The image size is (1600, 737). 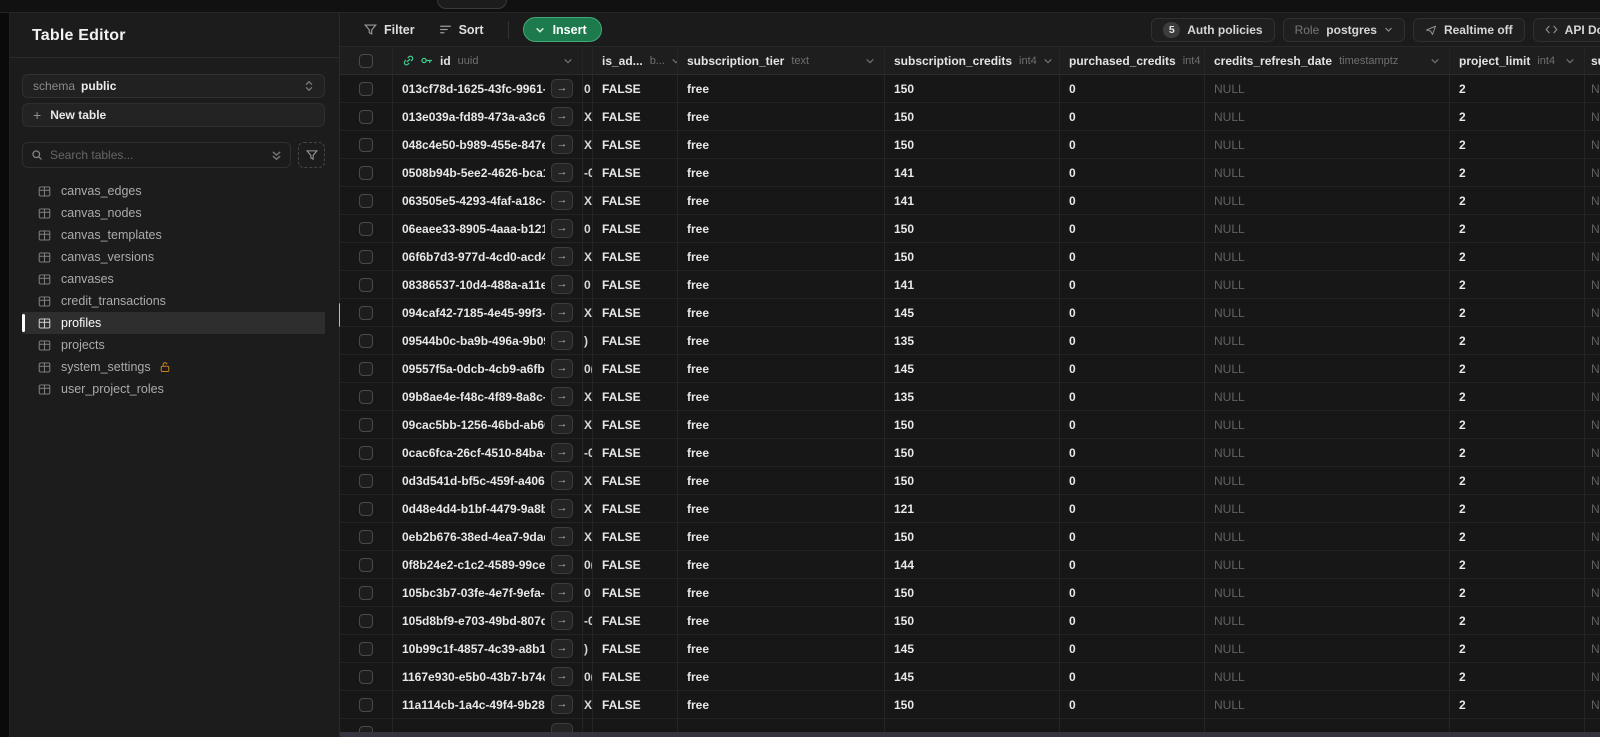 What do you see at coordinates (488, 620) in the screenshot?
I see `id-cell: 105d8bf9-e703-49bd-807d-645e... →` at bounding box center [488, 620].